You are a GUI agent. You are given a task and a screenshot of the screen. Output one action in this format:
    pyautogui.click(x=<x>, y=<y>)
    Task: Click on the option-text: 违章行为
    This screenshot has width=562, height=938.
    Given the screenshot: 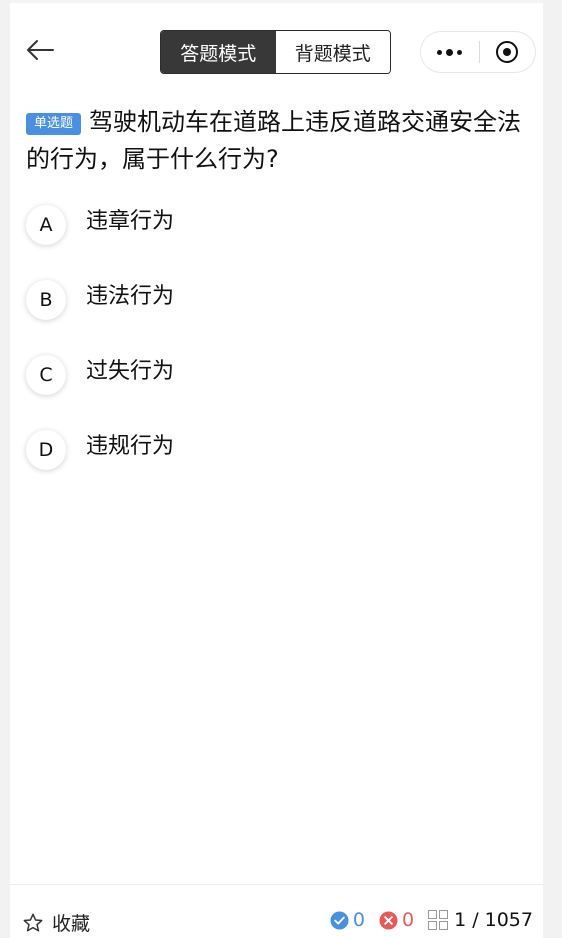 What is the action you would take?
    pyautogui.click(x=130, y=221)
    